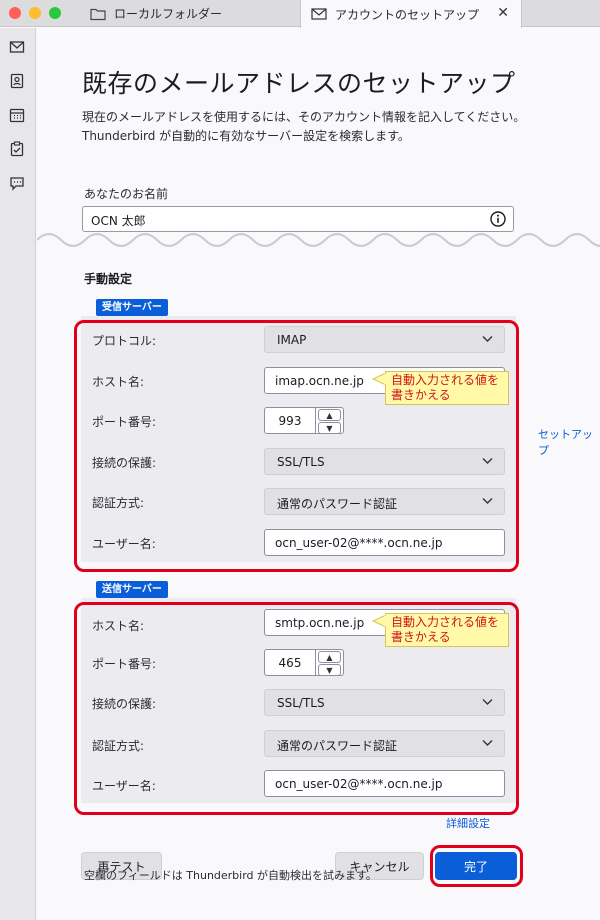 The width and height of the screenshot is (600, 920). I want to click on advanced-config-link: 詳細設定, so click(468, 823).